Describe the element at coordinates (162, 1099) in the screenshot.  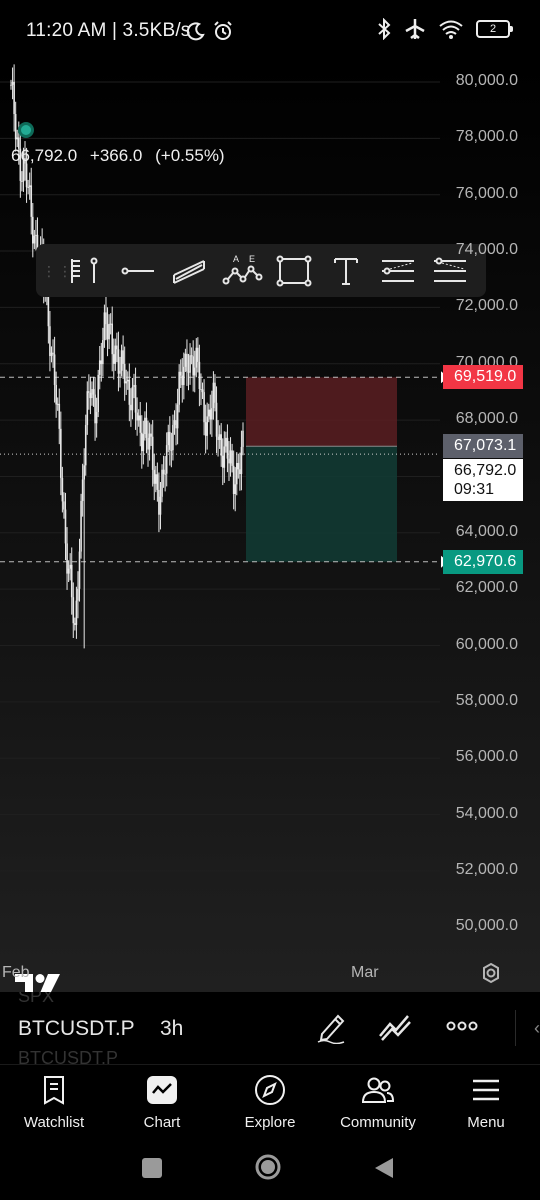
I see `nav-chart: Chart` at that location.